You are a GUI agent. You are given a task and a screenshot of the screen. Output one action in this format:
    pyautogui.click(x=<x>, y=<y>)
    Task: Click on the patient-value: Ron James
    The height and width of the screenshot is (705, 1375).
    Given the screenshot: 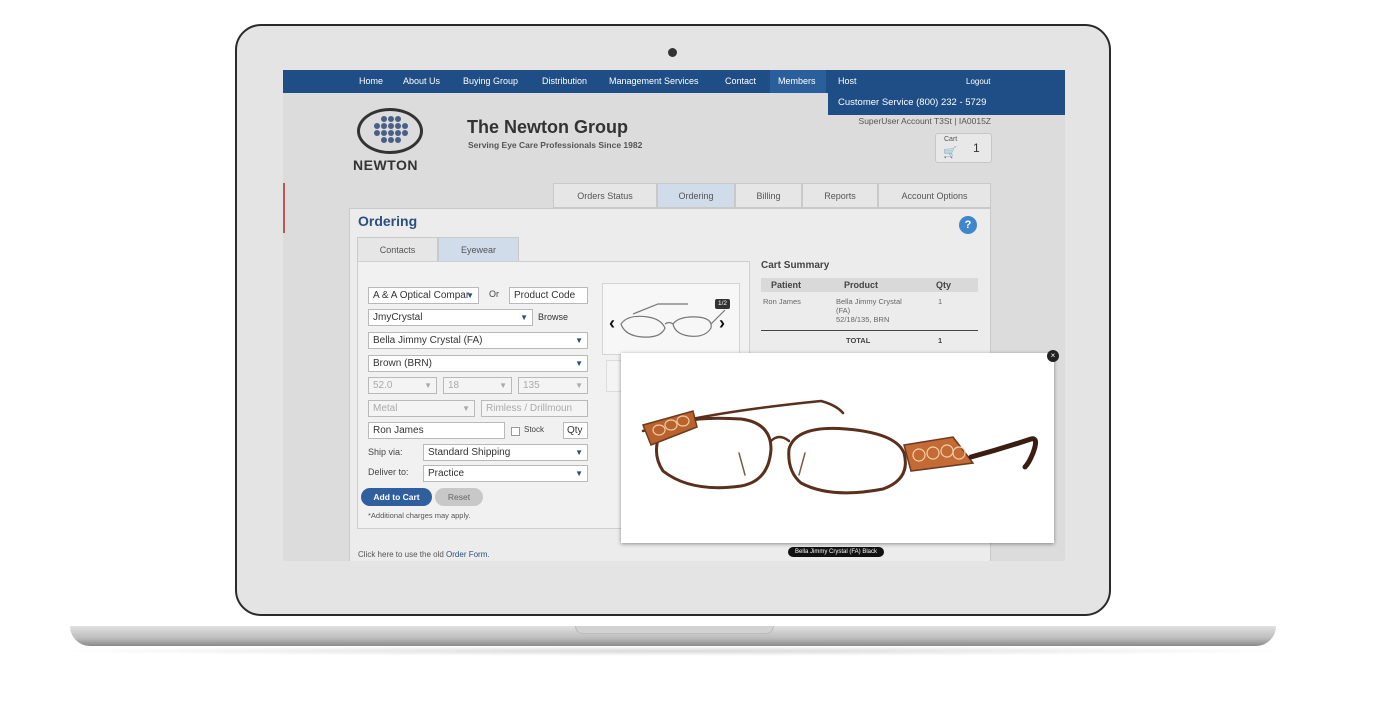 What is the action you would take?
    pyautogui.click(x=398, y=430)
    